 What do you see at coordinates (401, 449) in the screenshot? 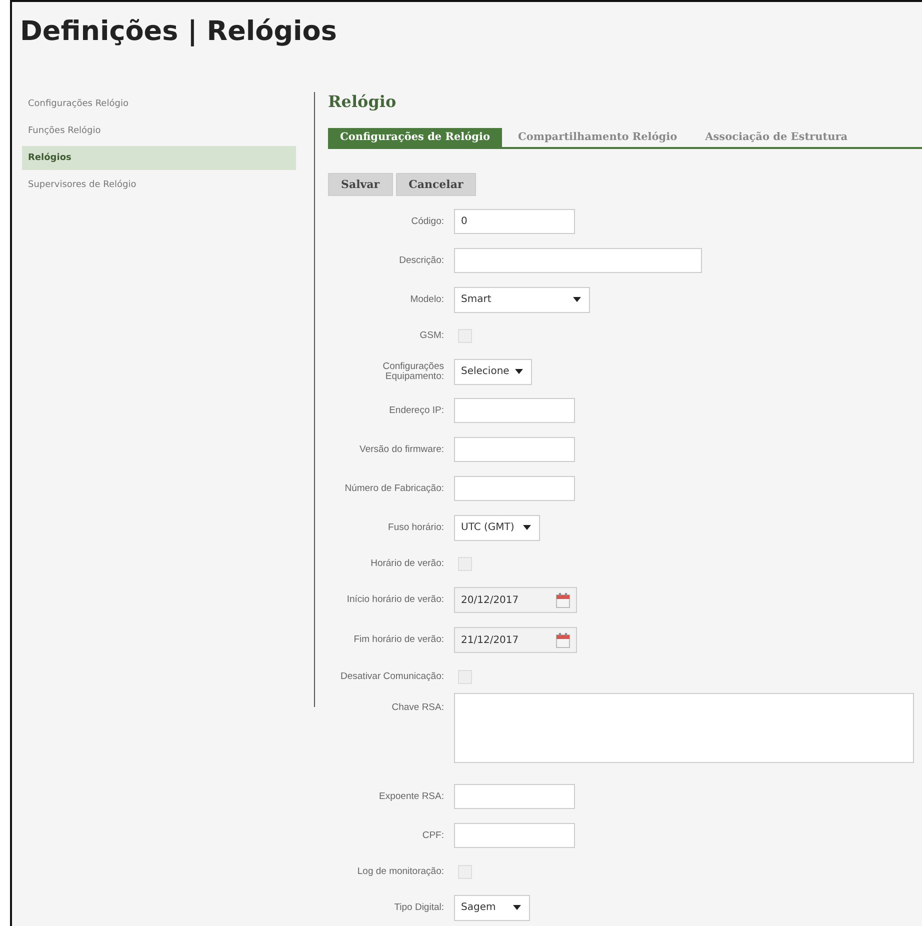
I see `field-label: Versão do firmware:` at bounding box center [401, 449].